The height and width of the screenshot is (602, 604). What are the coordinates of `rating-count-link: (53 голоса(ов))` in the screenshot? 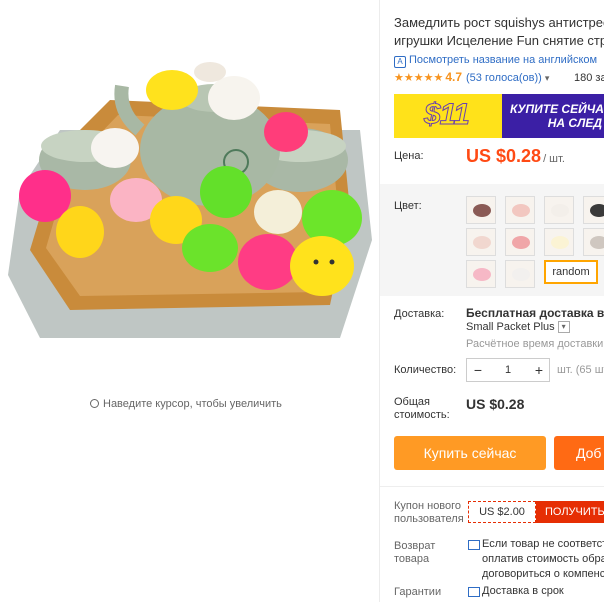 It's located at (504, 78).